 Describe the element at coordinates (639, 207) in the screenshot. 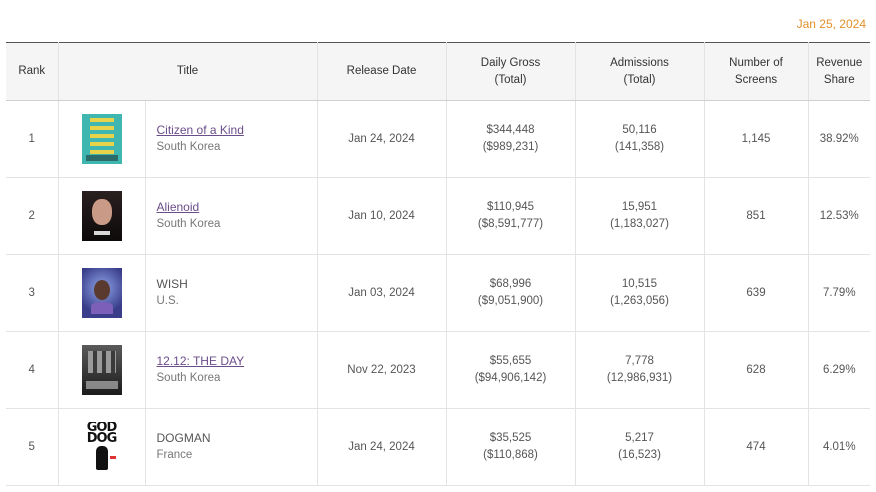

I see `daily-admissions: 15,951` at that location.